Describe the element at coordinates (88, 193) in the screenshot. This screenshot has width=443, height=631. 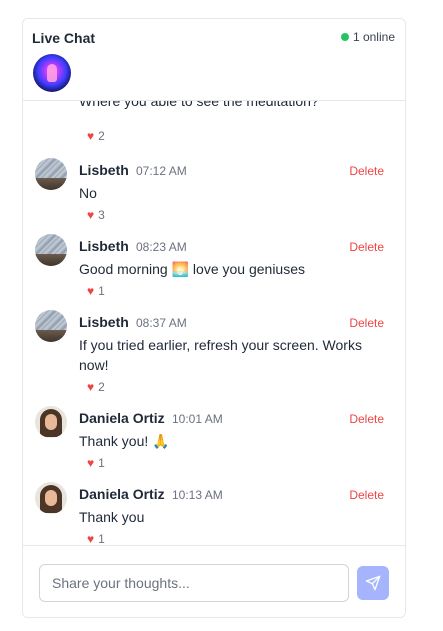
I see `message-text: No` at that location.